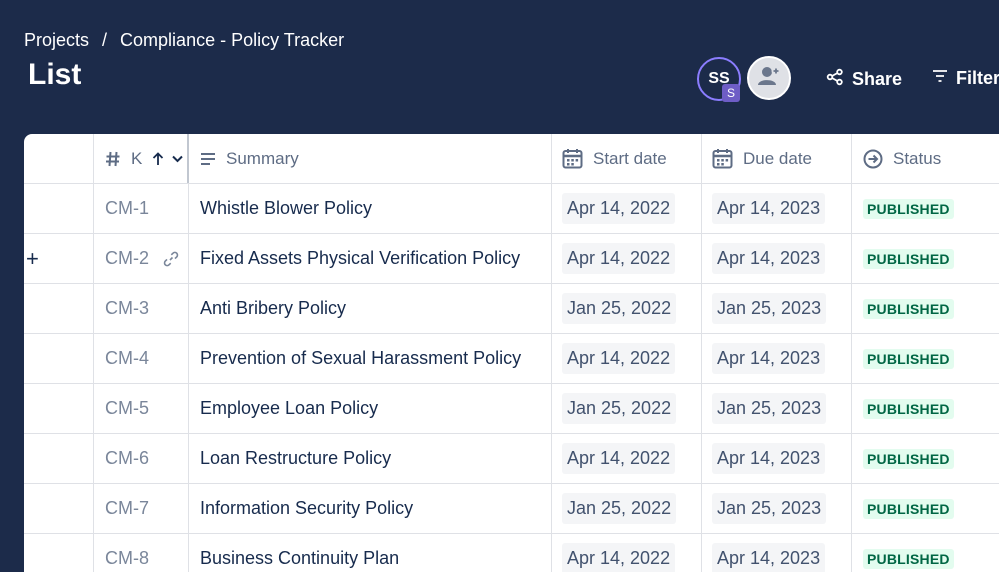  Describe the element at coordinates (141, 158) in the screenshot. I see `column-header-key: K` at that location.